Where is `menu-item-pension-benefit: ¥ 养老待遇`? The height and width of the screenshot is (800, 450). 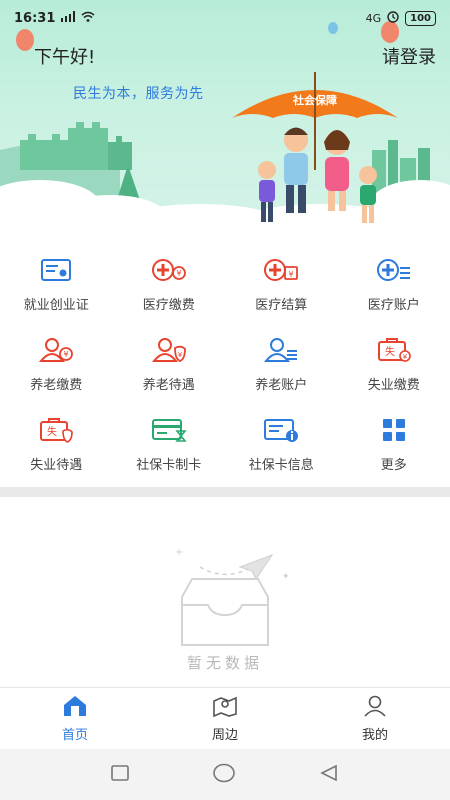
menu-item-pension-benefit: ¥ 养老待遇 is located at coordinates (169, 362).